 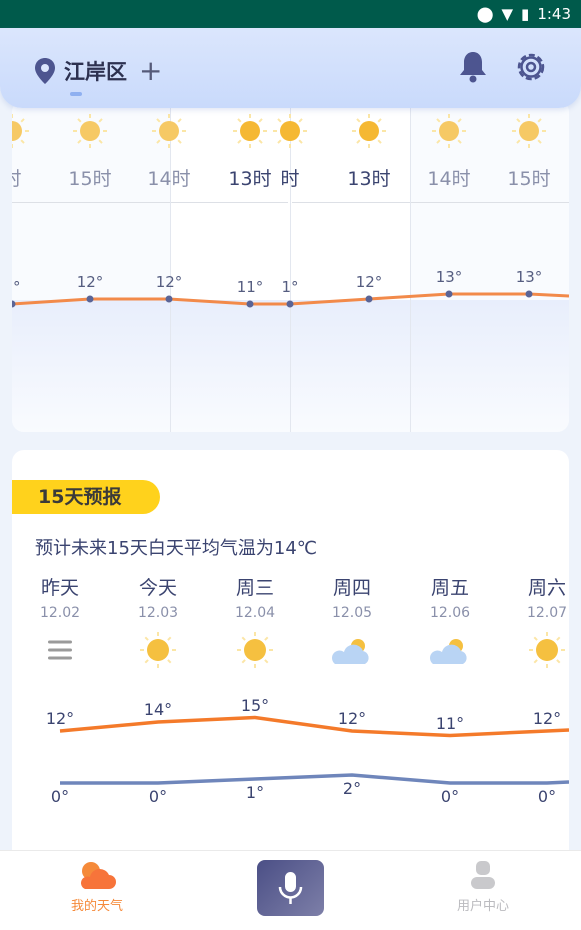 I want to click on bottom-nav: 我的天气 用户中心, so click(x=290, y=890).